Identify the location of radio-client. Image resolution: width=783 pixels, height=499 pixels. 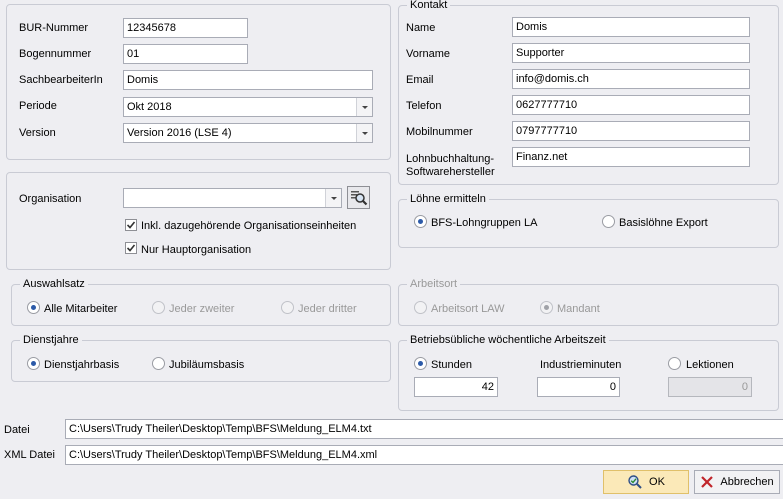
(546, 307).